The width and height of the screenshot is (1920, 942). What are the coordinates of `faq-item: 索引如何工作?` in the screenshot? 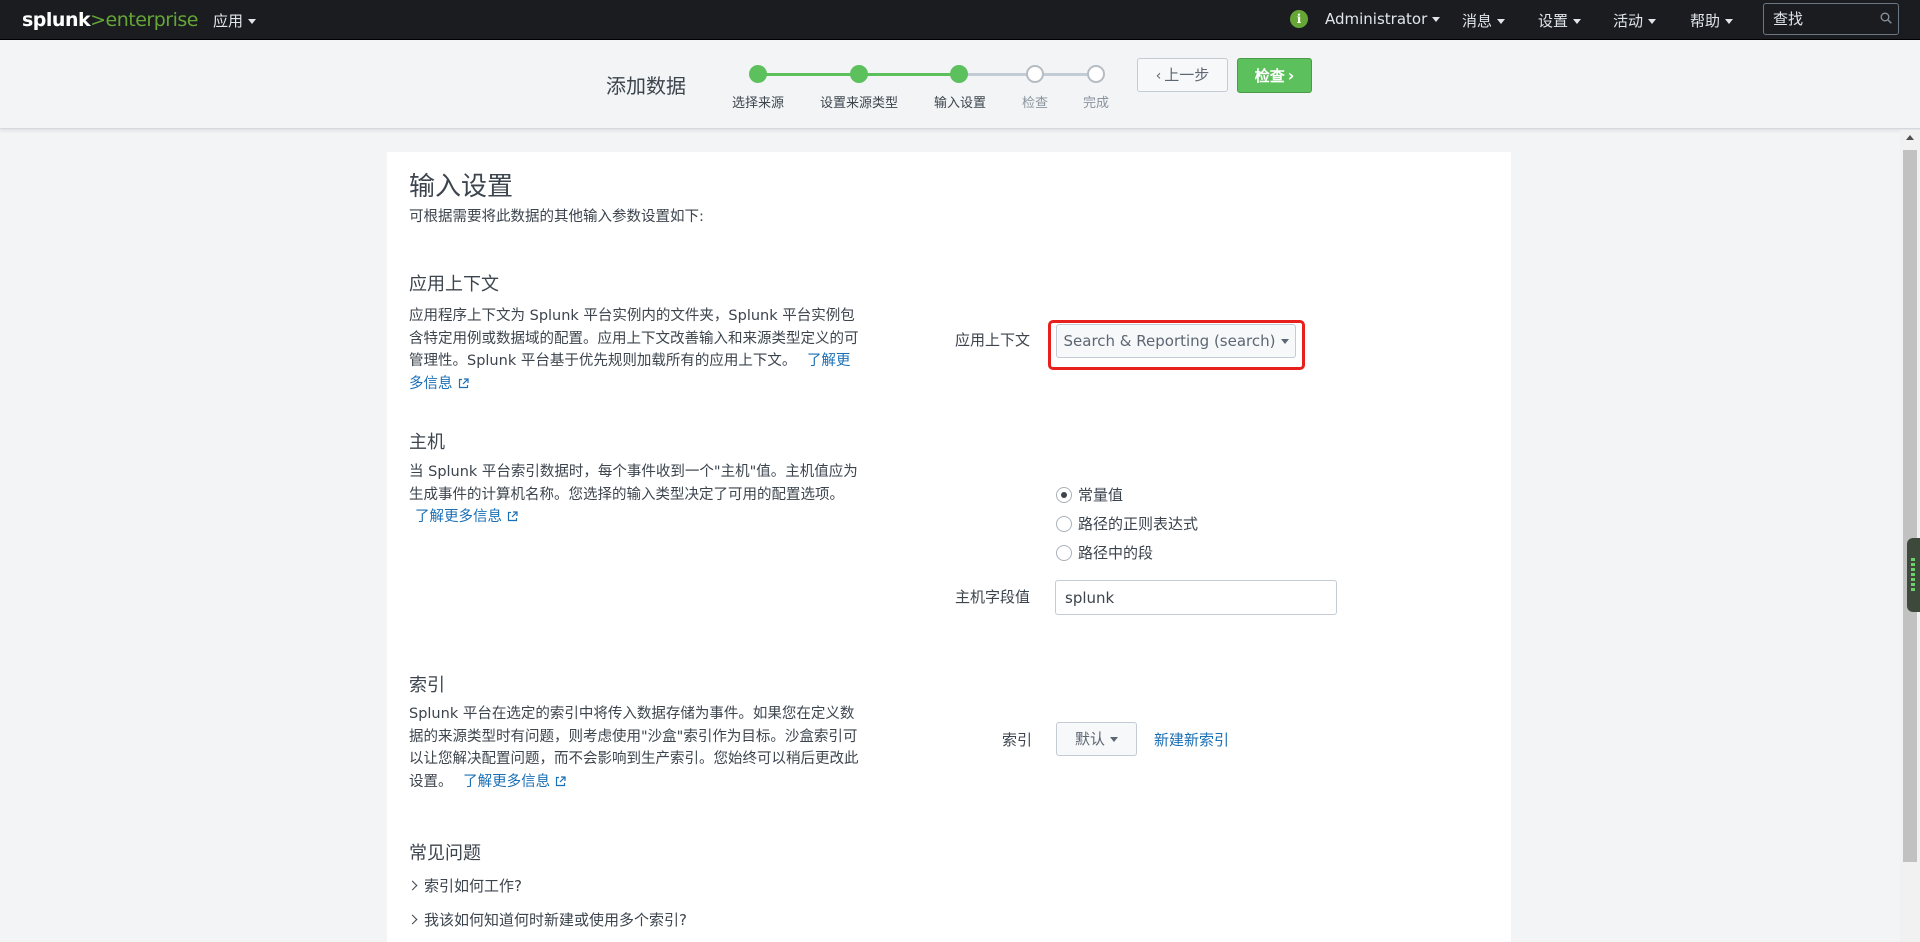 It's located at (464, 885).